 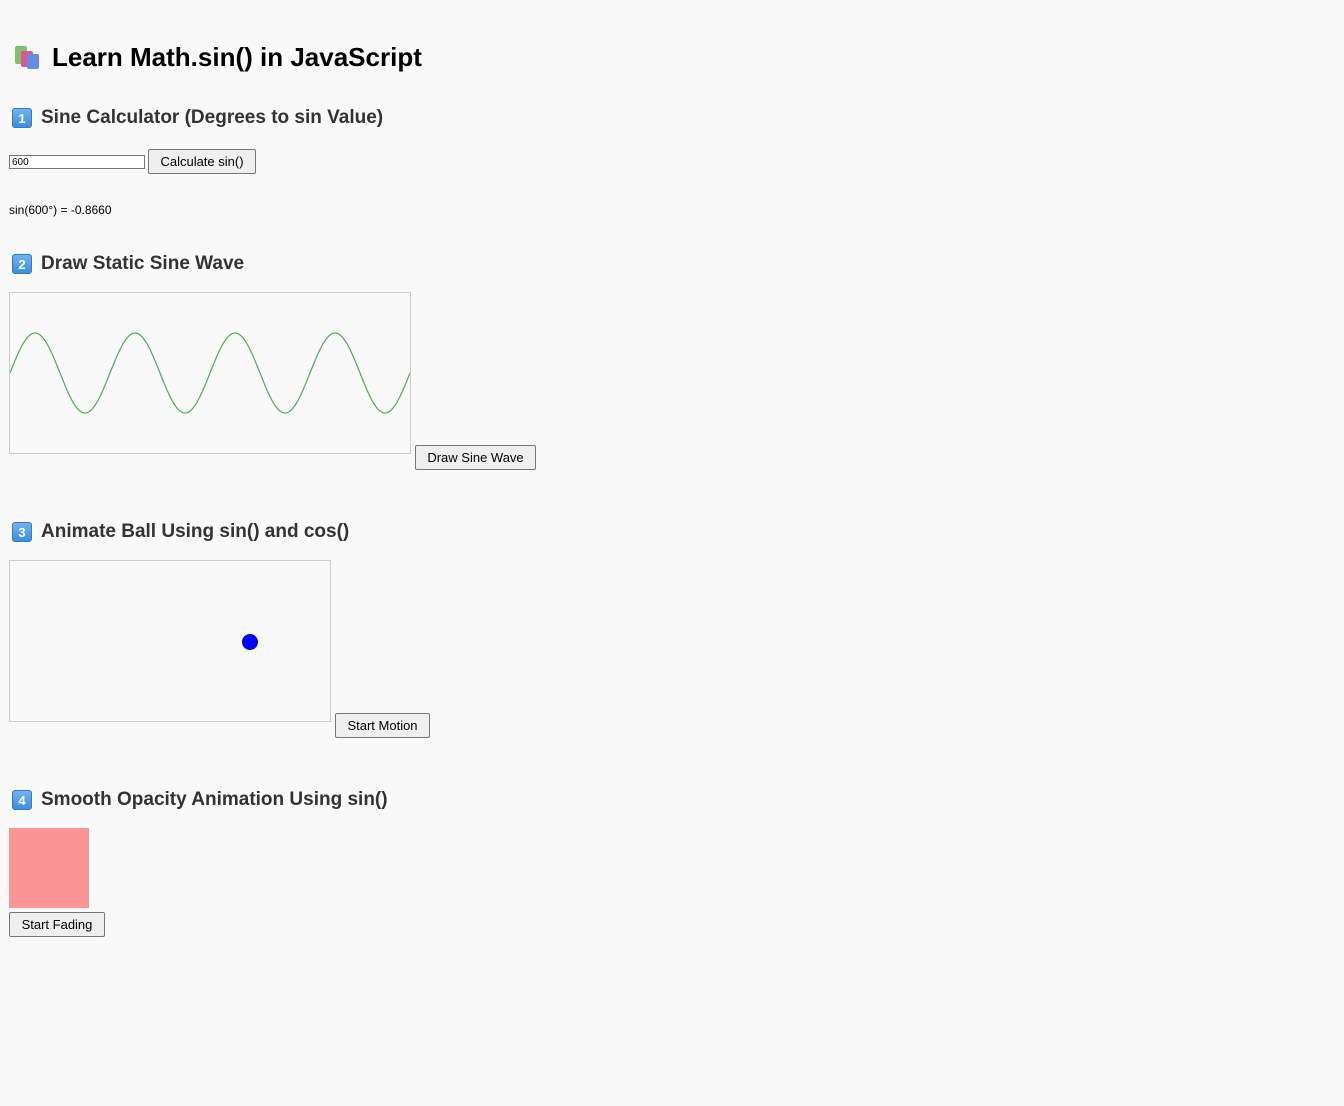 I want to click on sine-wave-canvas, so click(x=210, y=373).